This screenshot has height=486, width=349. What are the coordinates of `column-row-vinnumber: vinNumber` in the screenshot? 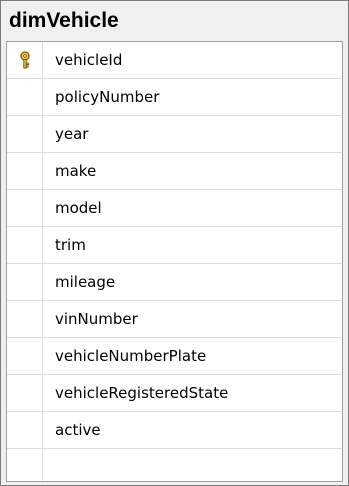 It's located at (174, 319).